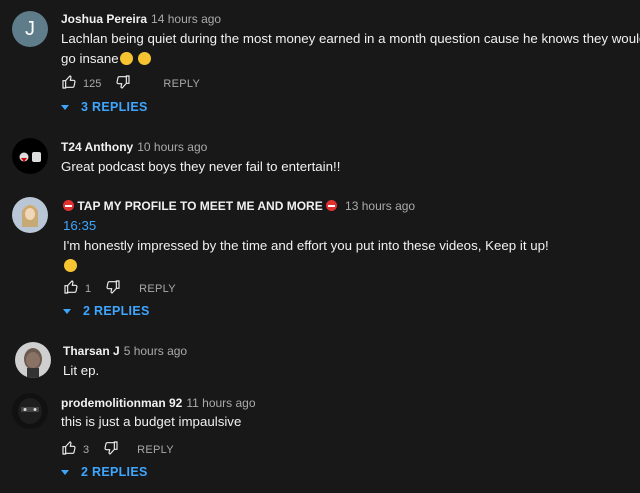 The width and height of the screenshot is (640, 493). Describe the element at coordinates (151, 421) in the screenshot. I see `comment-text: this is just a budget impaulsive` at that location.